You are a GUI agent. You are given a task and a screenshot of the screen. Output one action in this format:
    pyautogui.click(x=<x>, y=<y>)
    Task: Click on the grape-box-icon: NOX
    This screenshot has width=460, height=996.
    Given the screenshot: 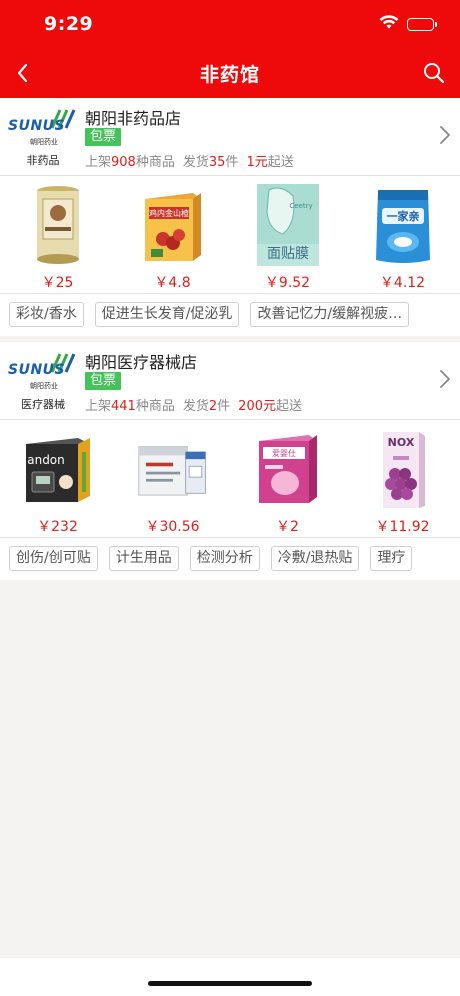 What is the action you would take?
    pyautogui.click(x=403, y=469)
    